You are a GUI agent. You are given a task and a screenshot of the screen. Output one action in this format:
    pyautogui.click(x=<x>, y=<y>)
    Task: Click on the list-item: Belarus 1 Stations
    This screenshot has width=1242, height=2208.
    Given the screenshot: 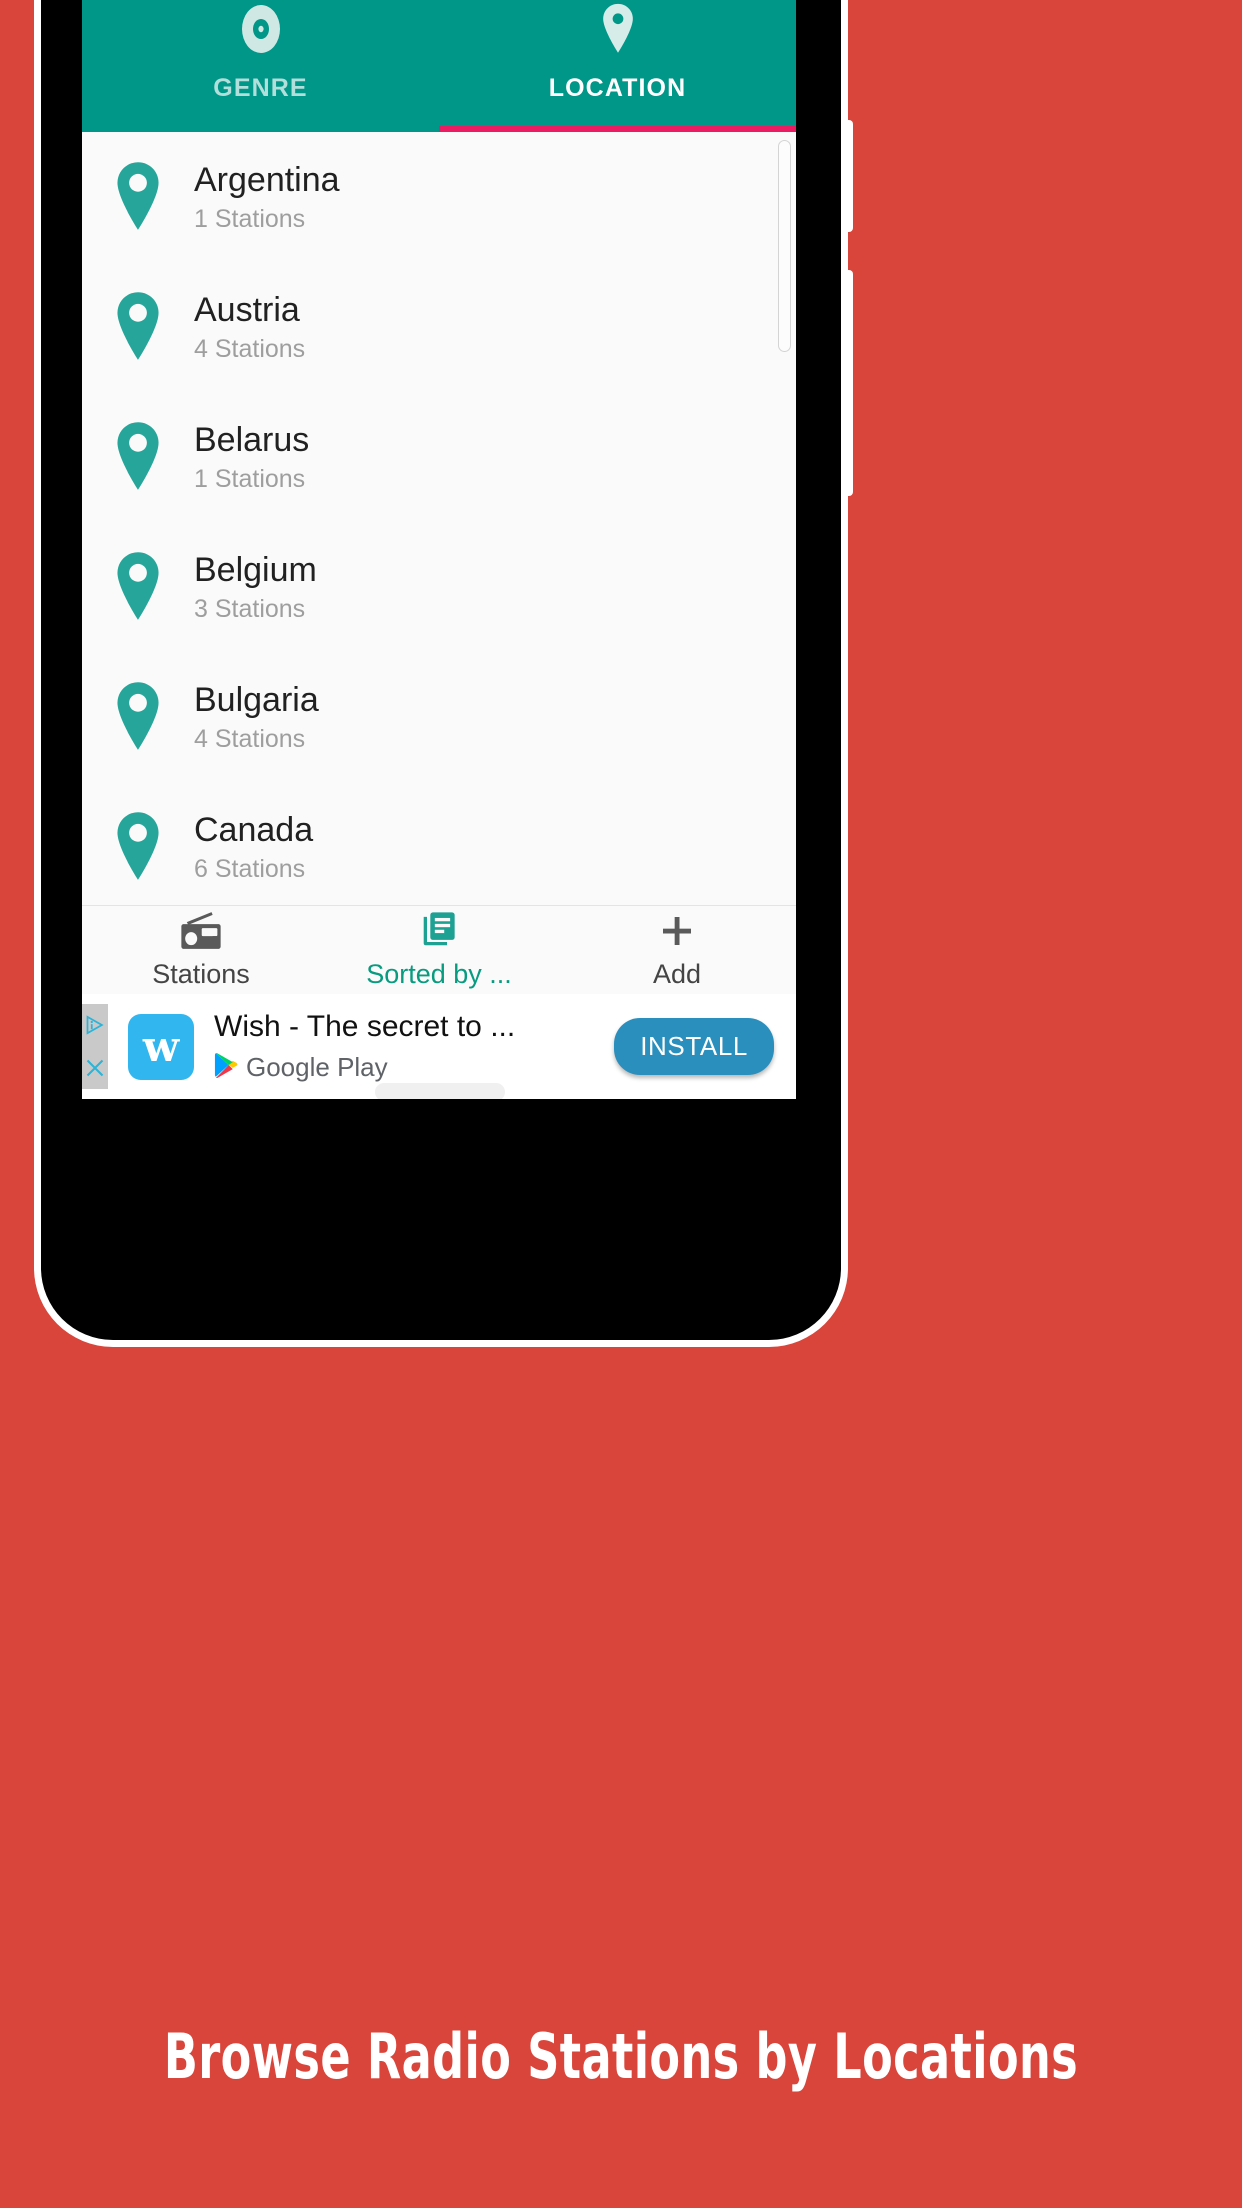 What is the action you would take?
    pyautogui.click(x=439, y=457)
    